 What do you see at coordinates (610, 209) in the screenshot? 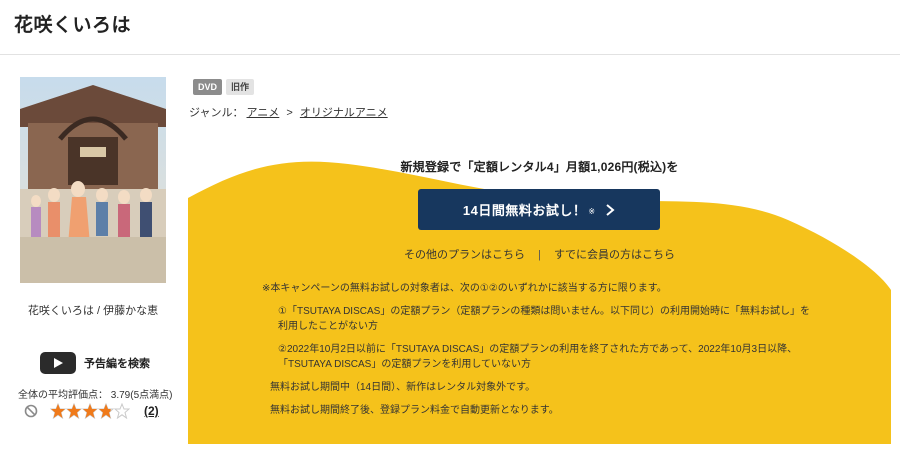
I see `chevron-right-icon` at bounding box center [610, 209].